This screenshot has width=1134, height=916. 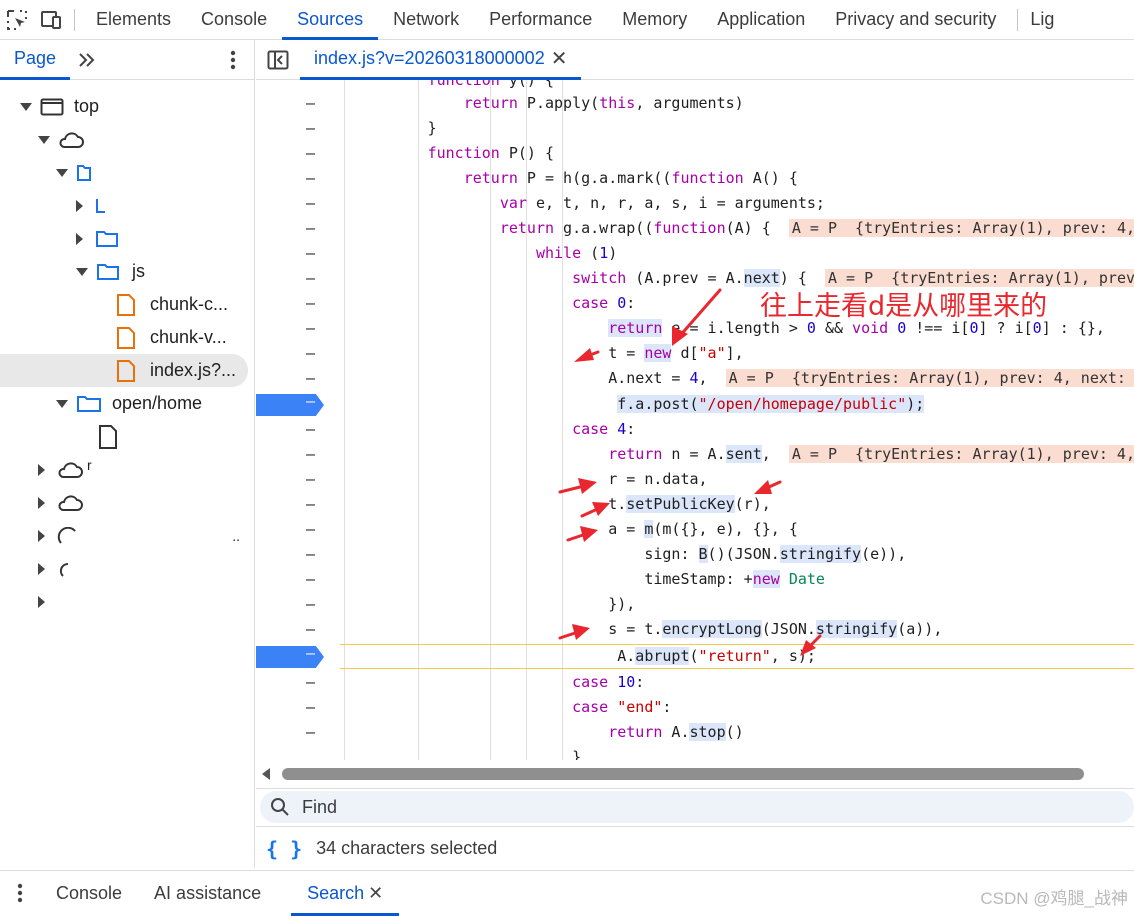 What do you see at coordinates (266, 774) in the screenshot?
I see `scroll-left-icon` at bounding box center [266, 774].